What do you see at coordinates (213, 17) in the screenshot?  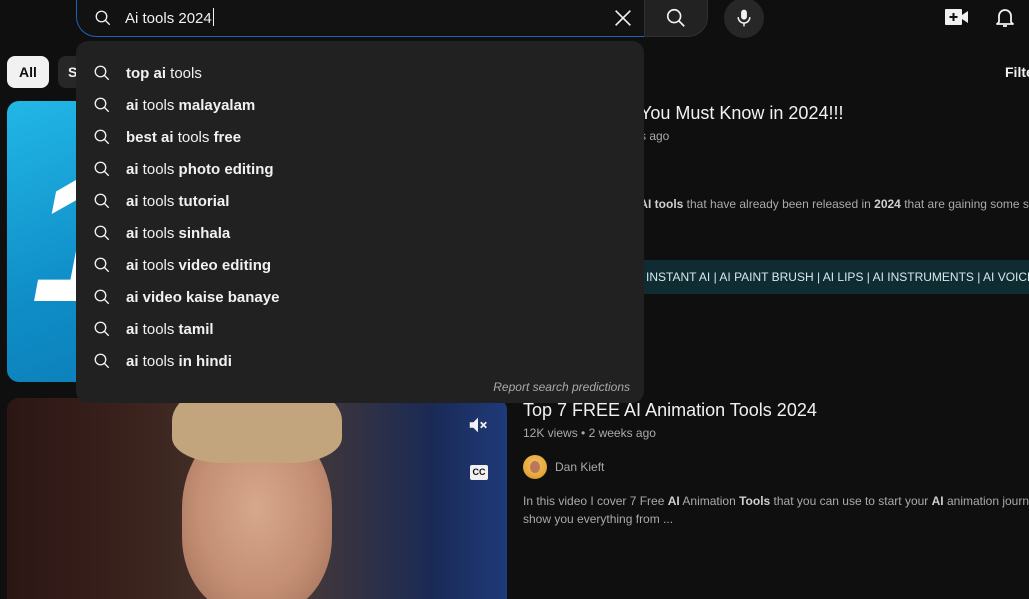 I see `text-caret` at bounding box center [213, 17].